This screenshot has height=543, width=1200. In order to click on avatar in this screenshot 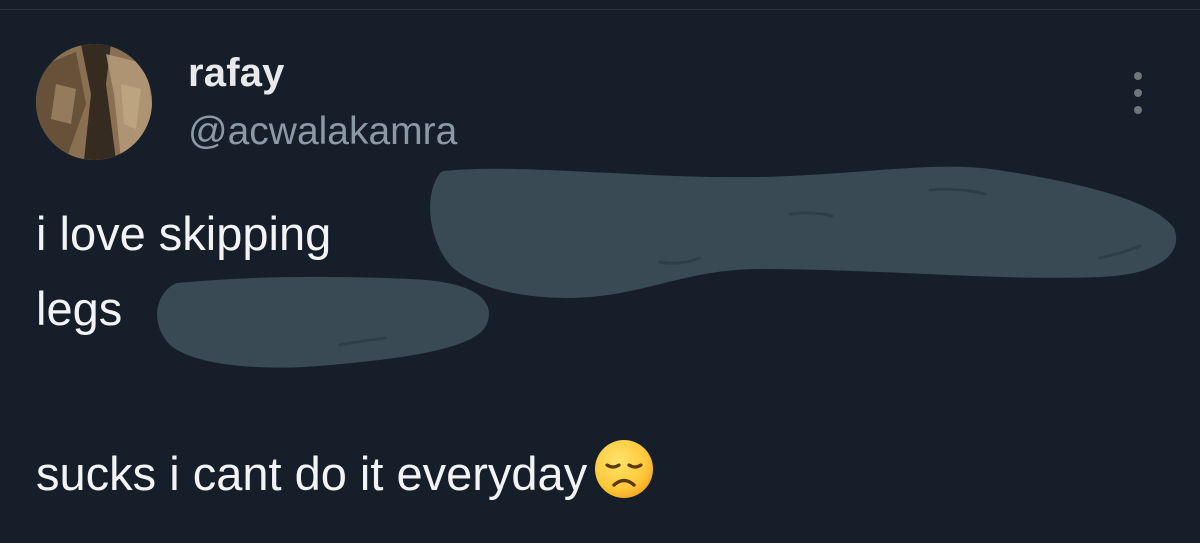, I will do `click(94, 102)`.